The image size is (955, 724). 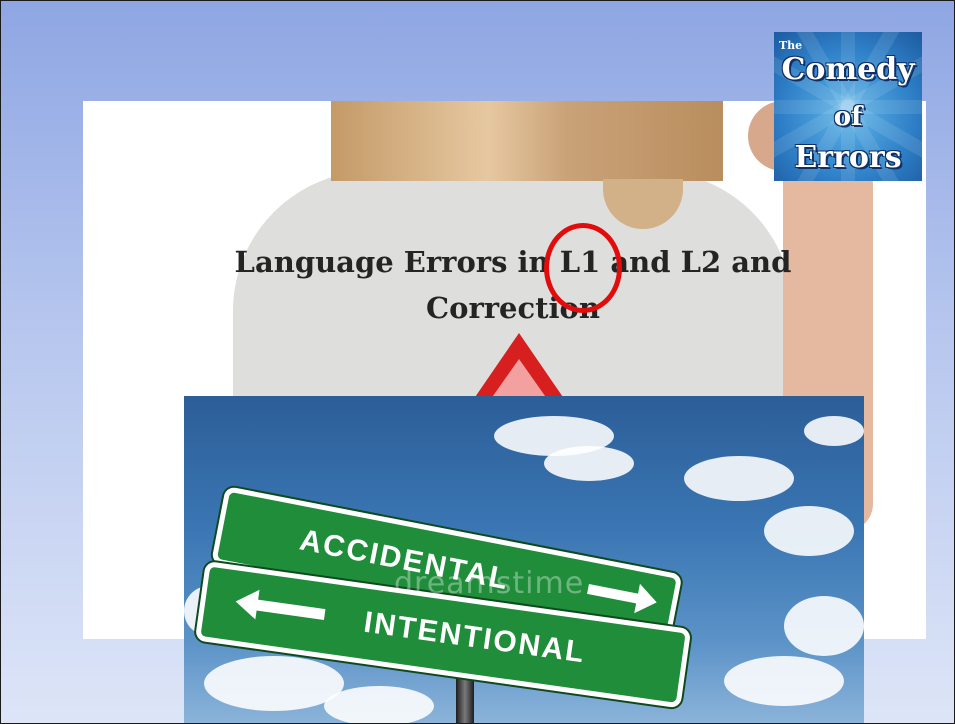 What do you see at coordinates (527, 141) in the screenshot?
I see `hair` at bounding box center [527, 141].